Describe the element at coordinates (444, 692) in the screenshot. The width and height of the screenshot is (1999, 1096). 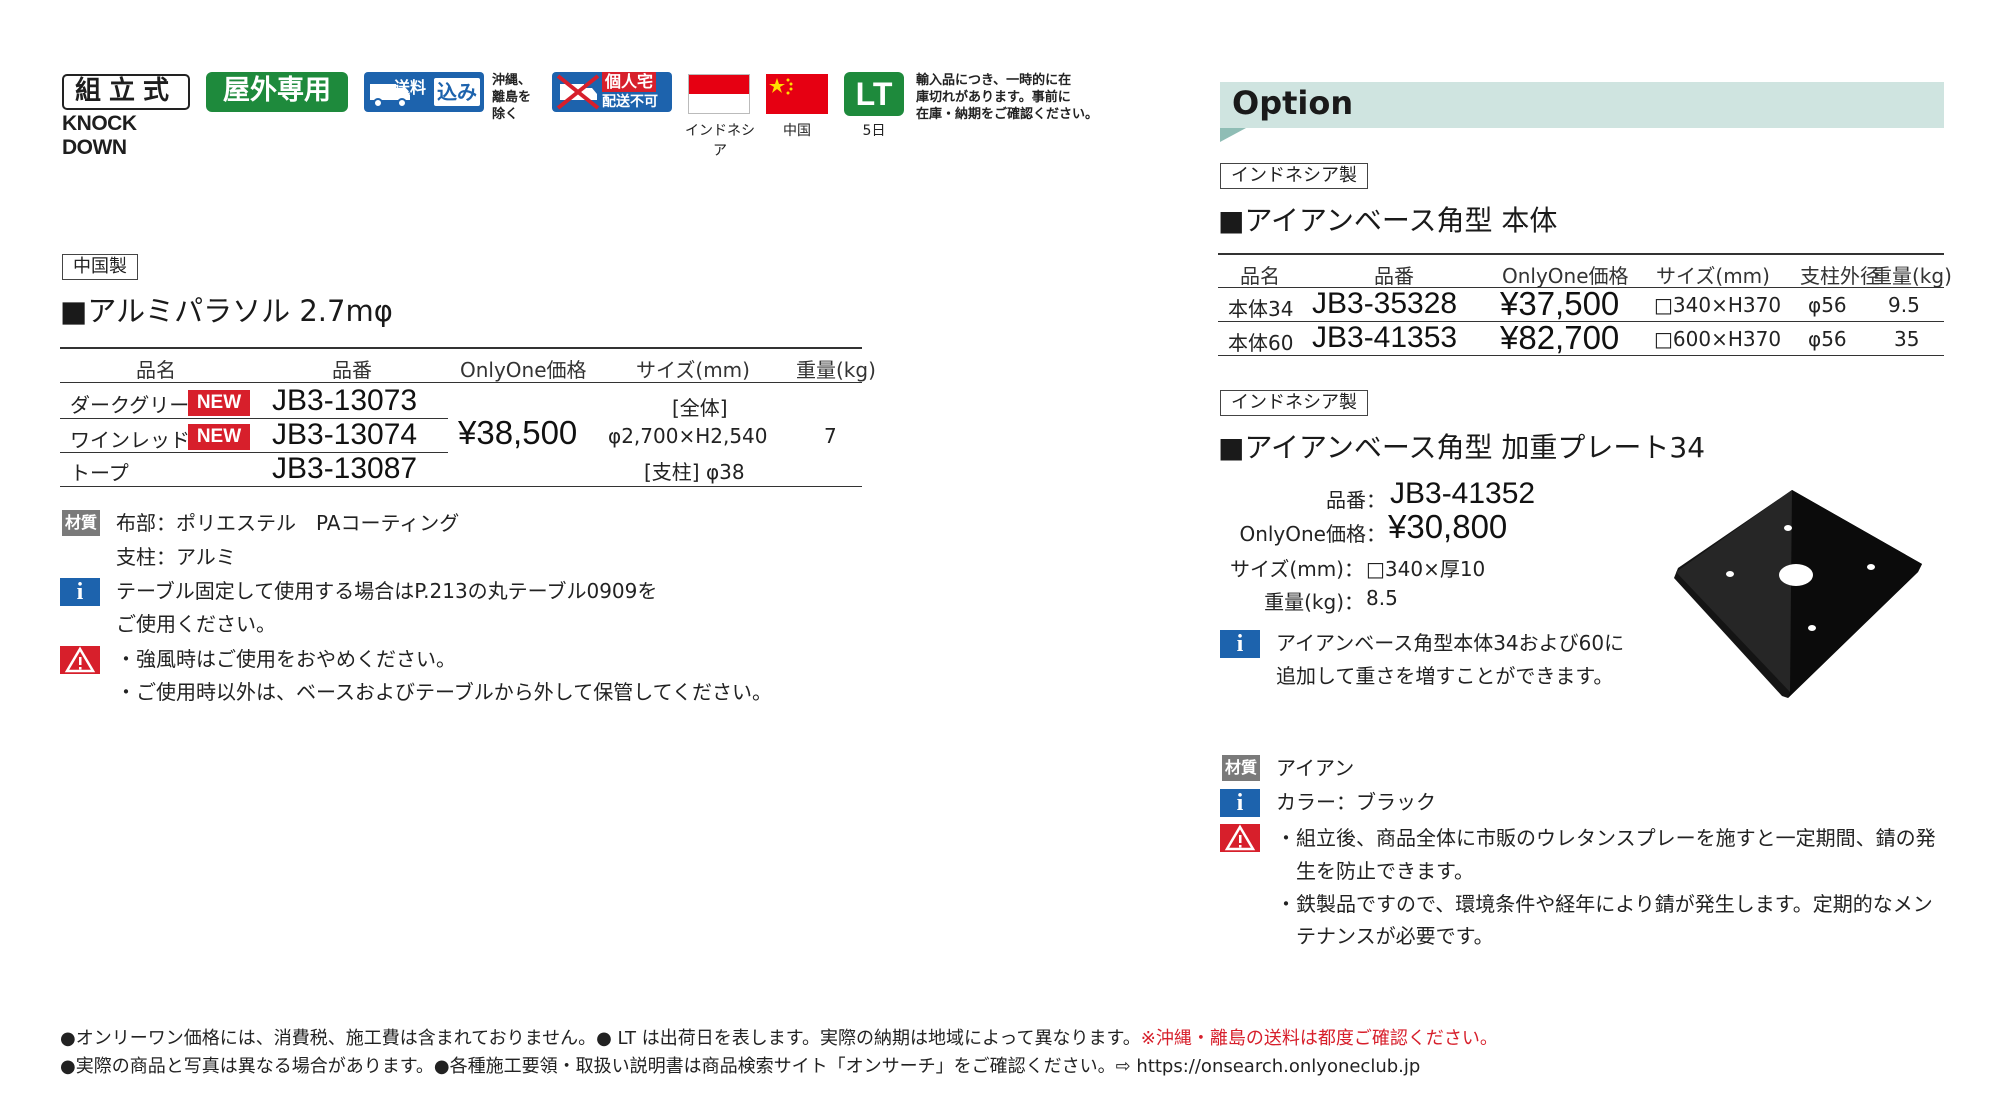
I see `warning-line: ・ご使用時以外は、ベースおよびテーブルから外して保管してください。` at that location.